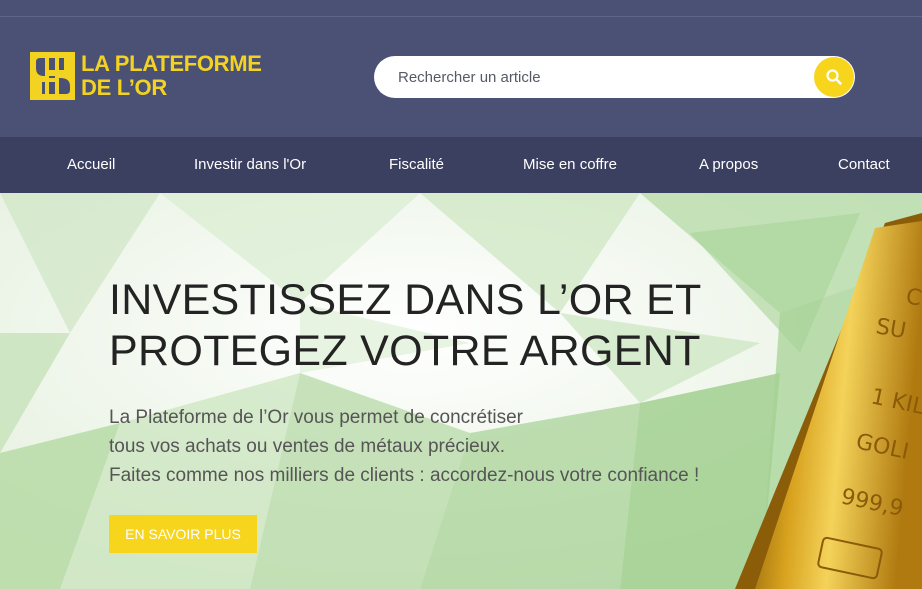  I want to click on hero-title-line-2: PROTEGEZ VOTRE ARGENT, so click(405, 351).